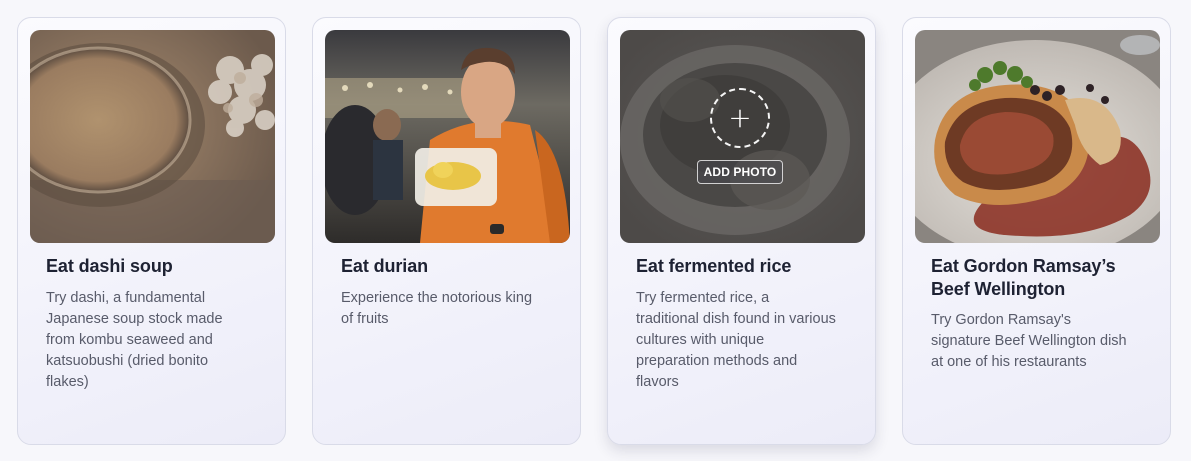 This screenshot has width=1191, height=461. I want to click on card-title: Eat Gordon Ramsay’s Beef Wellington, so click(1023, 277).